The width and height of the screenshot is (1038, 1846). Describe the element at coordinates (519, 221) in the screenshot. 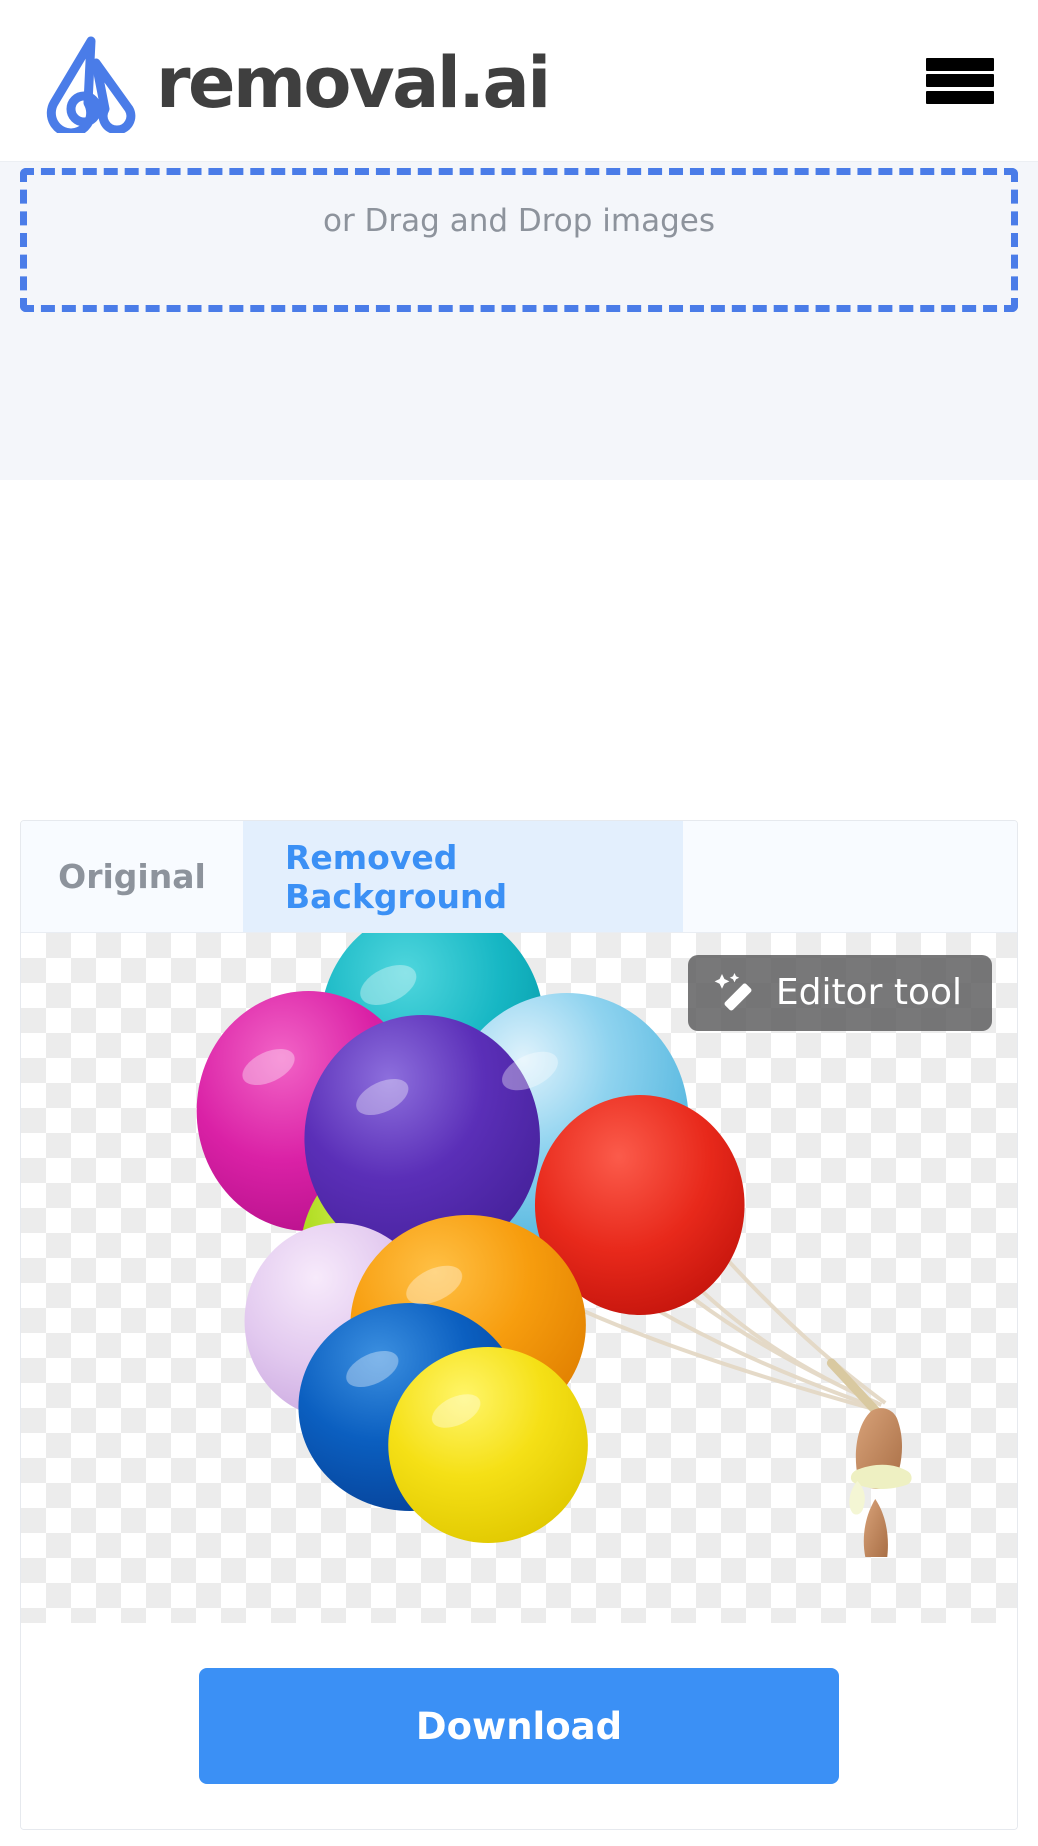

I see `drag-and-drop-label: or Drag and Drop images` at that location.